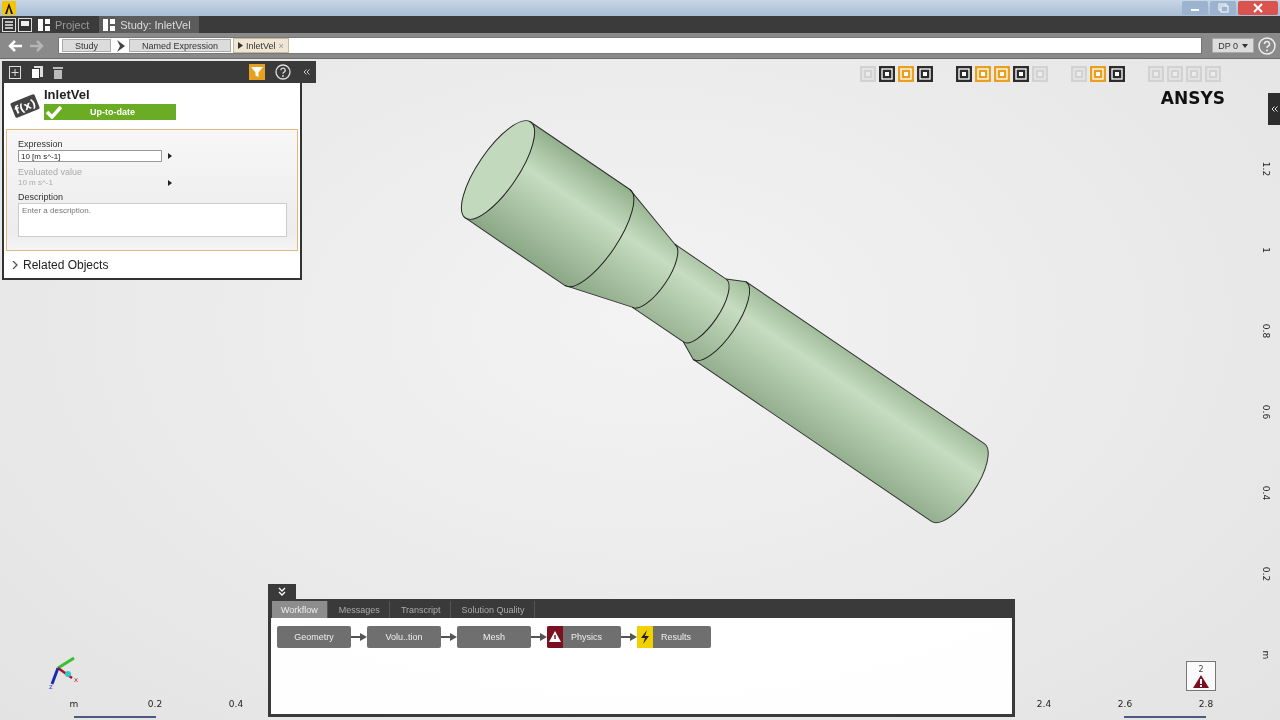  What do you see at coordinates (90, 156) in the screenshot?
I see `expression-field: 10 [m s^-1]` at bounding box center [90, 156].